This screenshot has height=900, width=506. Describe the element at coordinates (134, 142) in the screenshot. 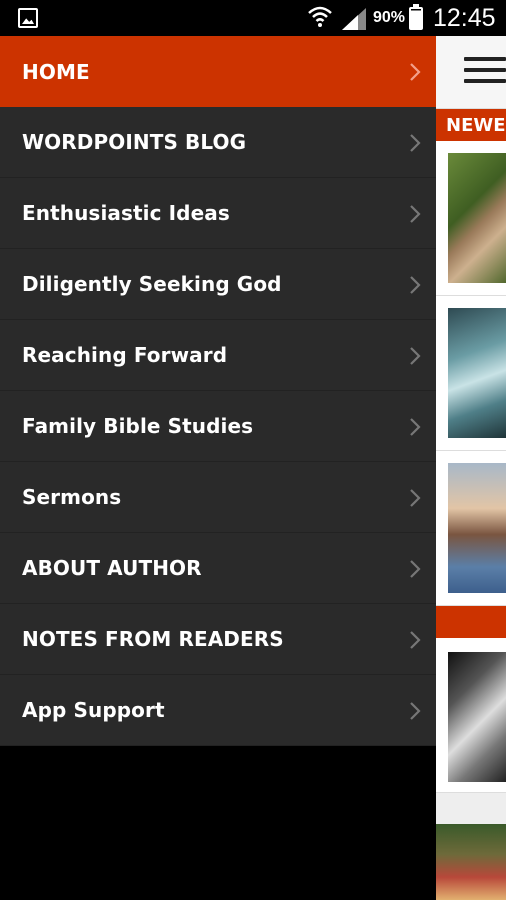

I see `menu-item-label: WORDPOINTS BLOG` at that location.